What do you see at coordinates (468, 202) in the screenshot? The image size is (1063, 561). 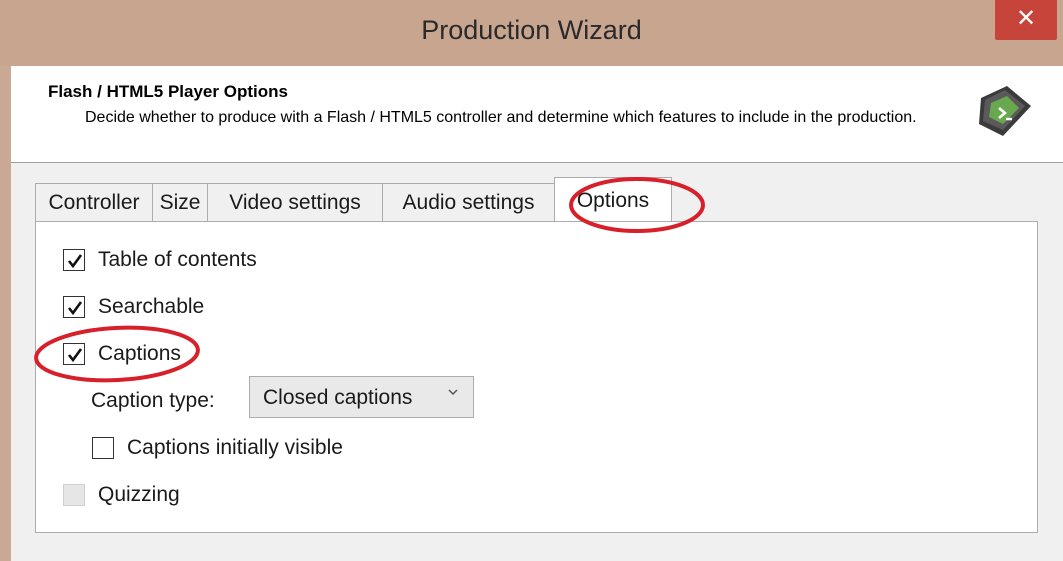 I see `tab-audio-settings: Audio settings` at bounding box center [468, 202].